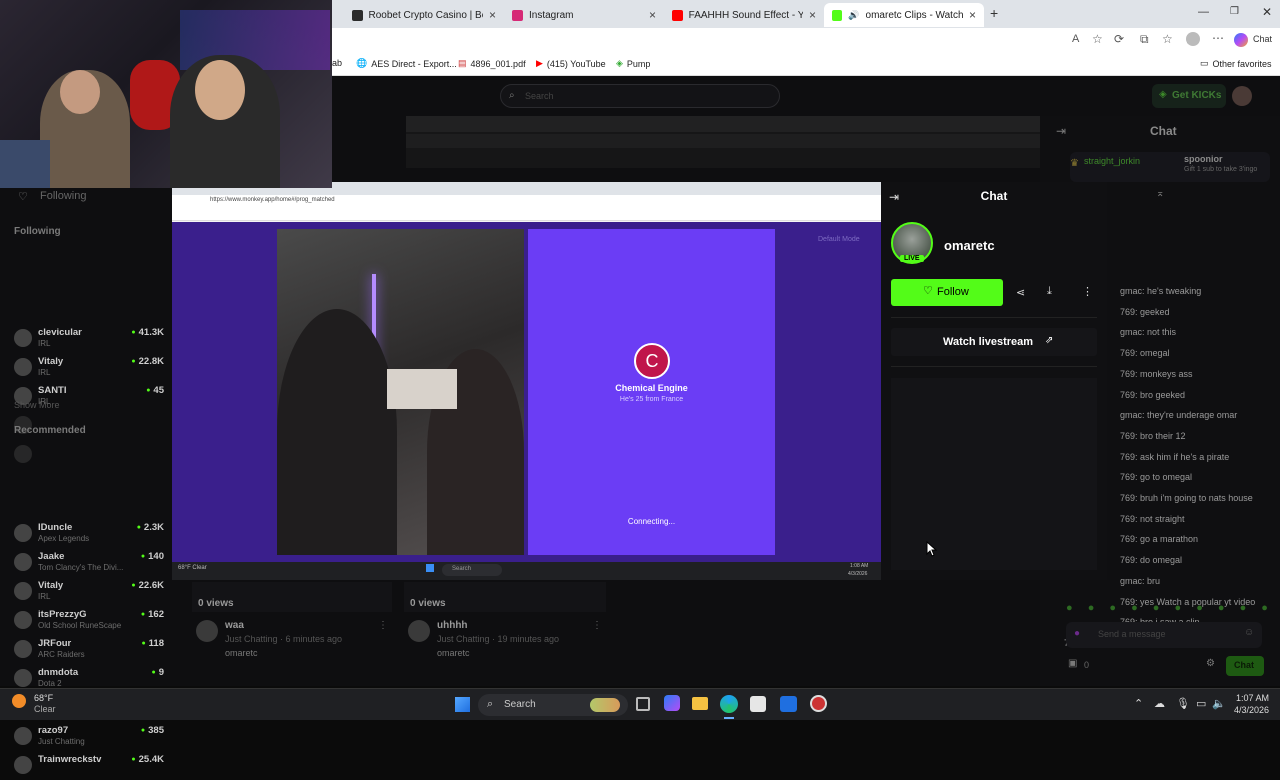  What do you see at coordinates (1164, 635) in the screenshot?
I see `chat-input: ● Send a message ☺` at bounding box center [1164, 635].